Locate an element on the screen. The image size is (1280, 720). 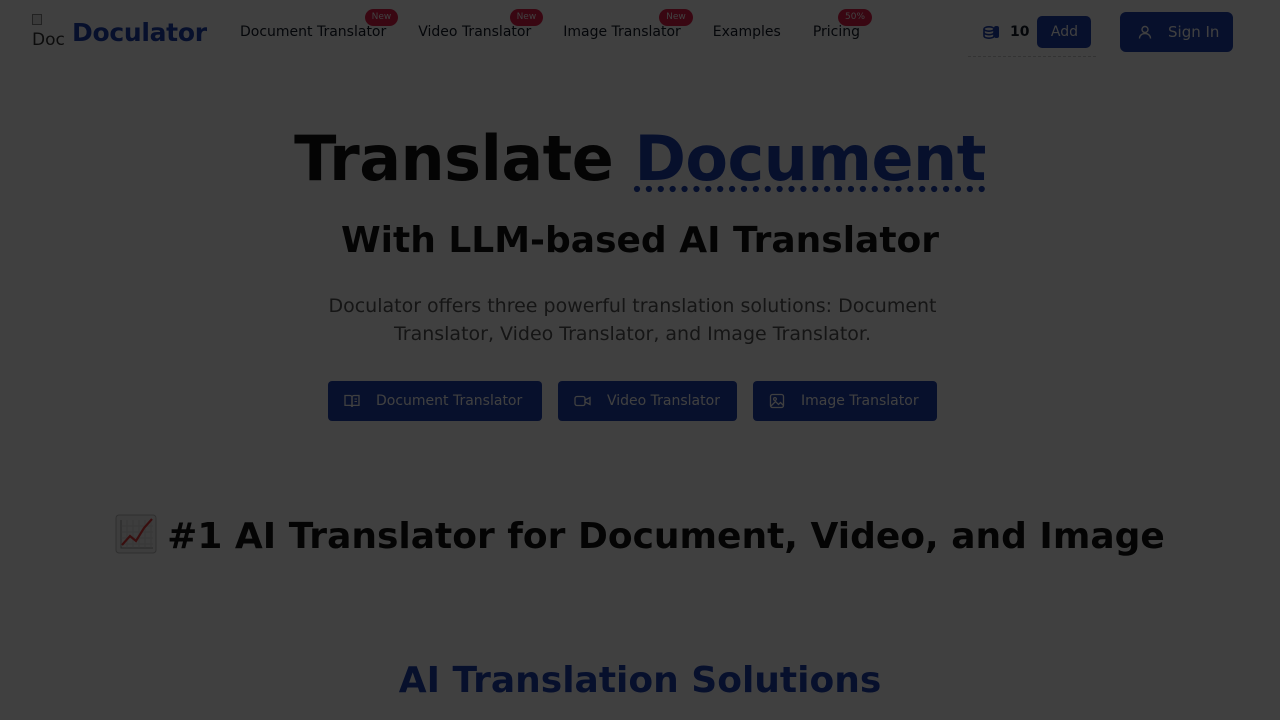
discount-badge: 50% is located at coordinates (855, 17).